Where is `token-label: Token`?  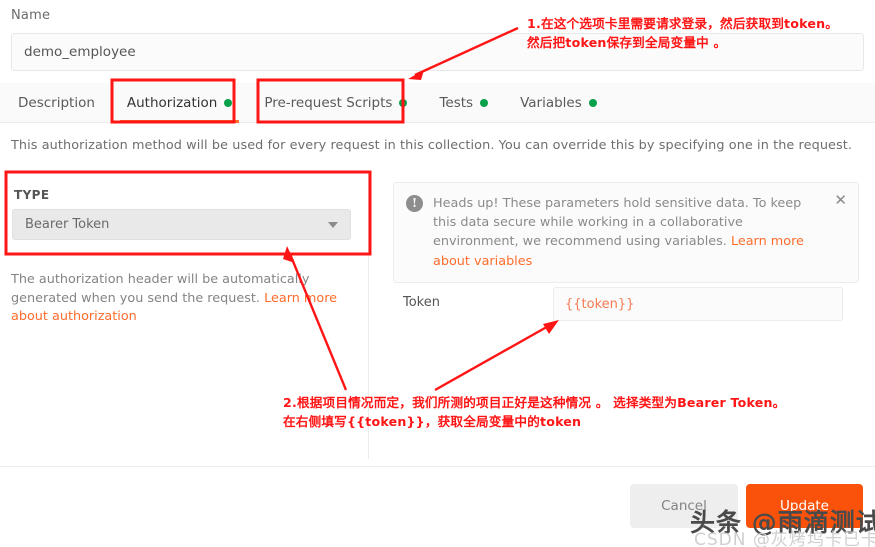
token-label: Token is located at coordinates (421, 302).